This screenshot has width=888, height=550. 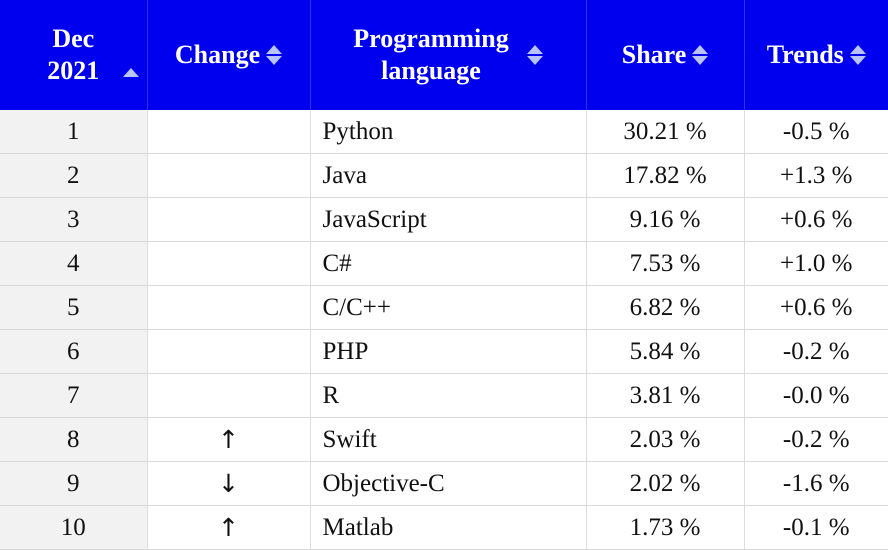 I want to click on rank-cell: 4, so click(x=74, y=263).